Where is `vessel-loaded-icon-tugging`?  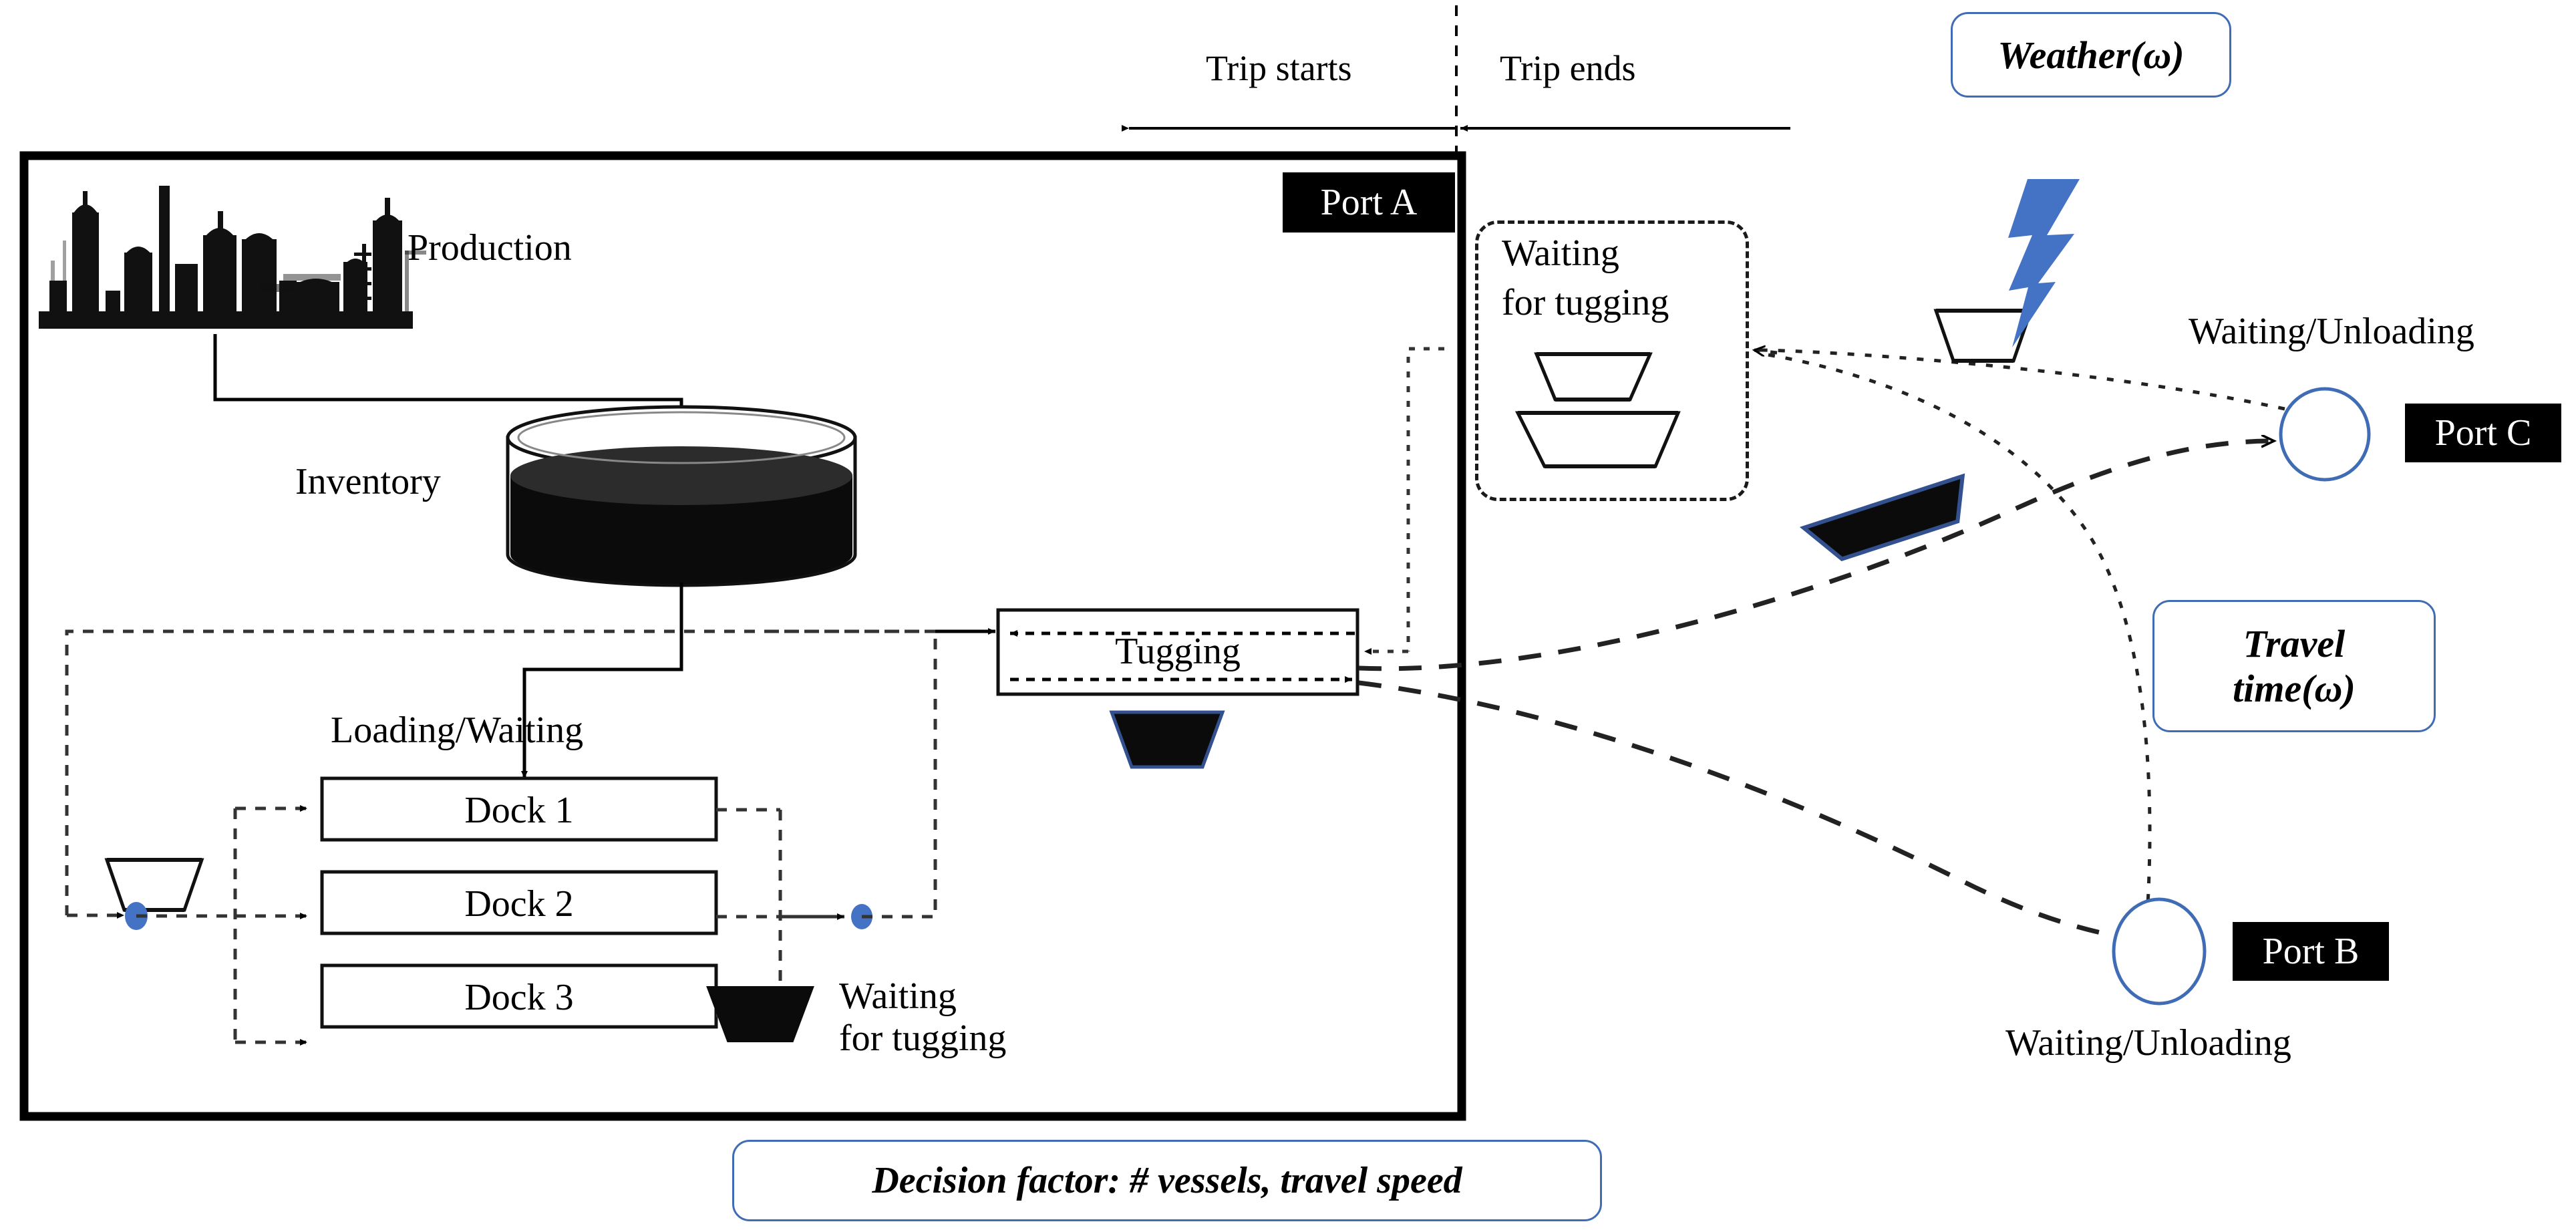
vessel-loaded-icon-tugging is located at coordinates (1167, 740).